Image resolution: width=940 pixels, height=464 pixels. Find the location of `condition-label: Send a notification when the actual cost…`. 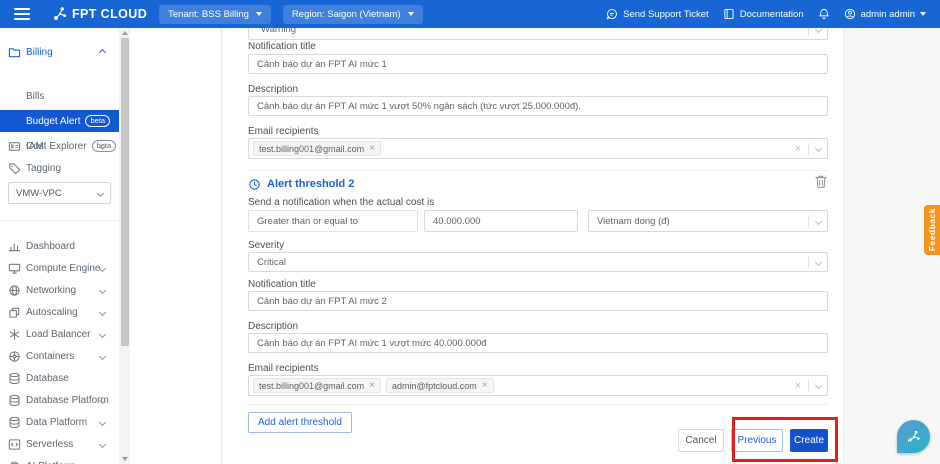

condition-label: Send a notification when the actual cost… is located at coordinates (341, 202).